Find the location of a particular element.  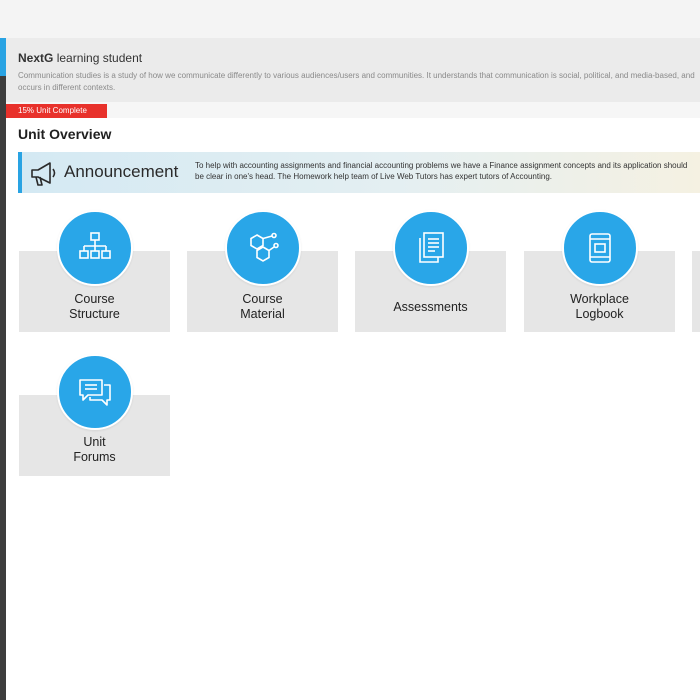

section-title: Unit Overview is located at coordinates (65, 134).